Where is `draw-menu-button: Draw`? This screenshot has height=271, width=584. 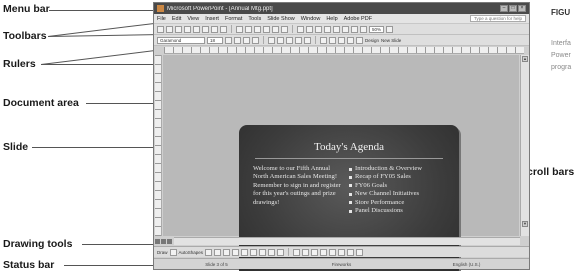
draw-menu-button: Draw is located at coordinates (162, 252).